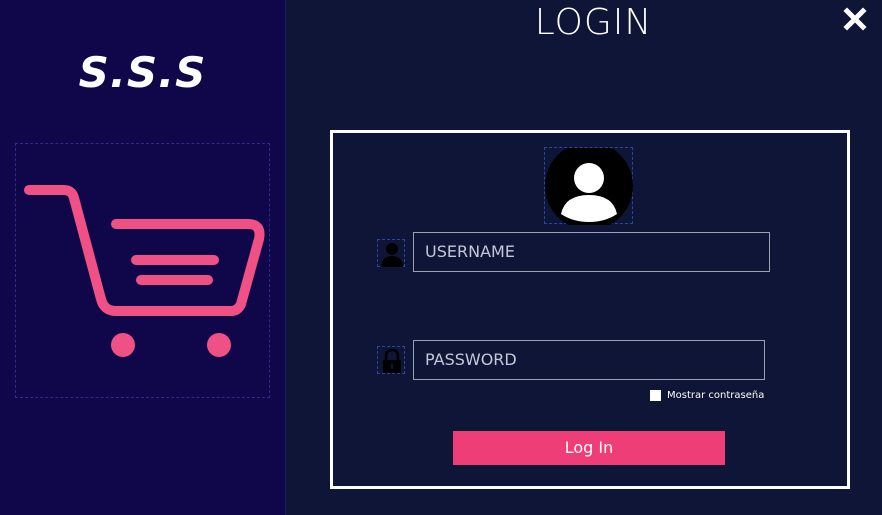 The width and height of the screenshot is (882, 515). I want to click on username-icon-box, so click(391, 253).